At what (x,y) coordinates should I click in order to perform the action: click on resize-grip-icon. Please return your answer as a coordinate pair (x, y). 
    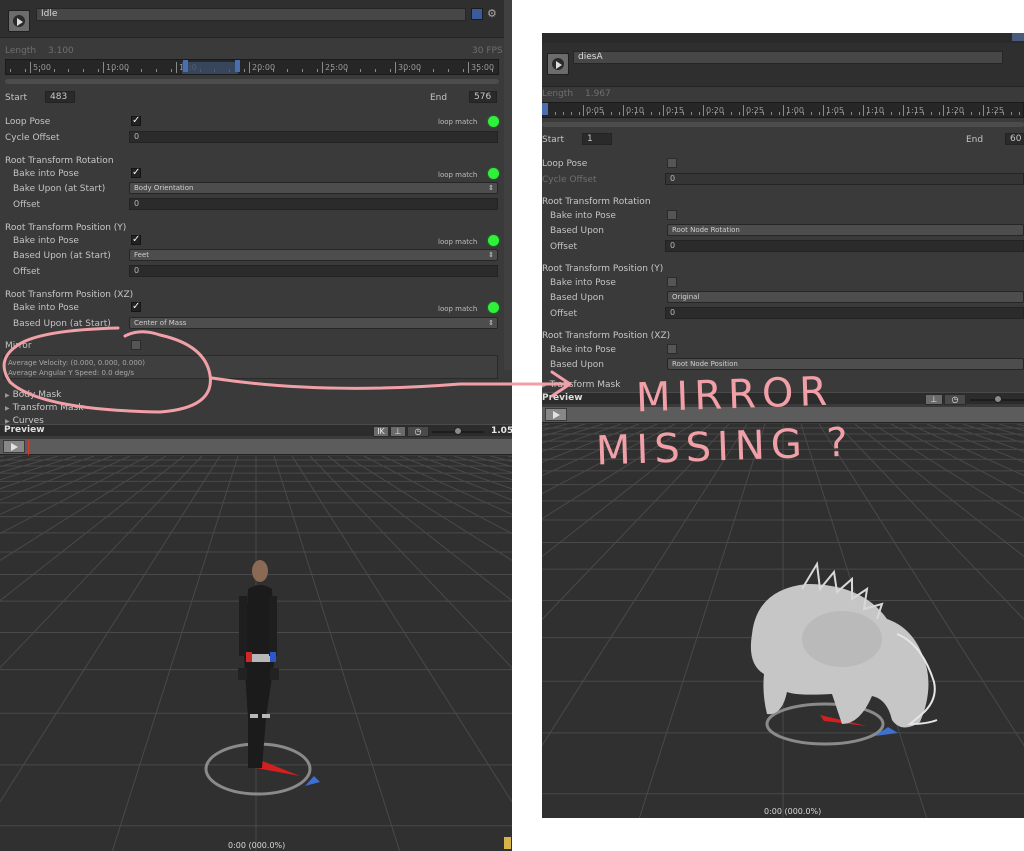
    Looking at the image, I should click on (507, 843).